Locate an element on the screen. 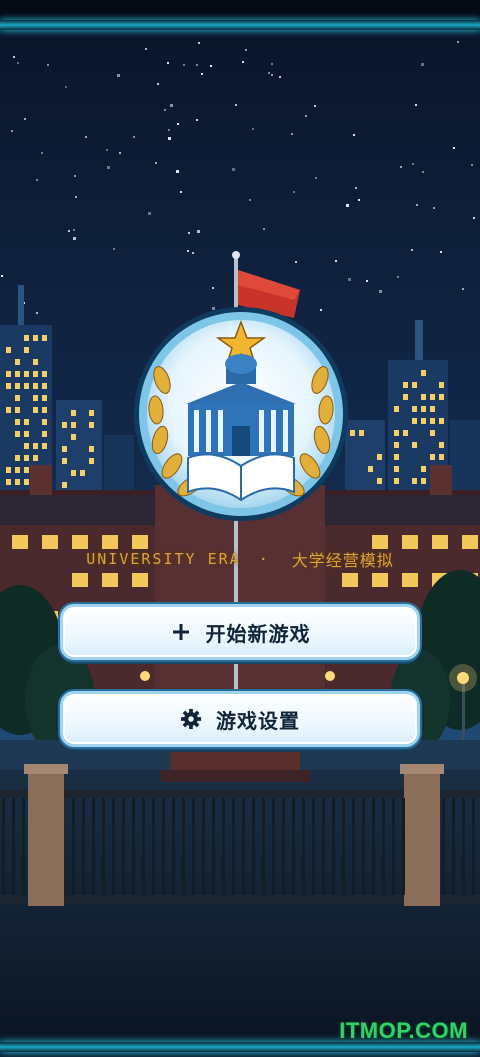 This screenshot has width=480, height=1057. start-new-game-button: 开始新游戏 is located at coordinates (240, 632).